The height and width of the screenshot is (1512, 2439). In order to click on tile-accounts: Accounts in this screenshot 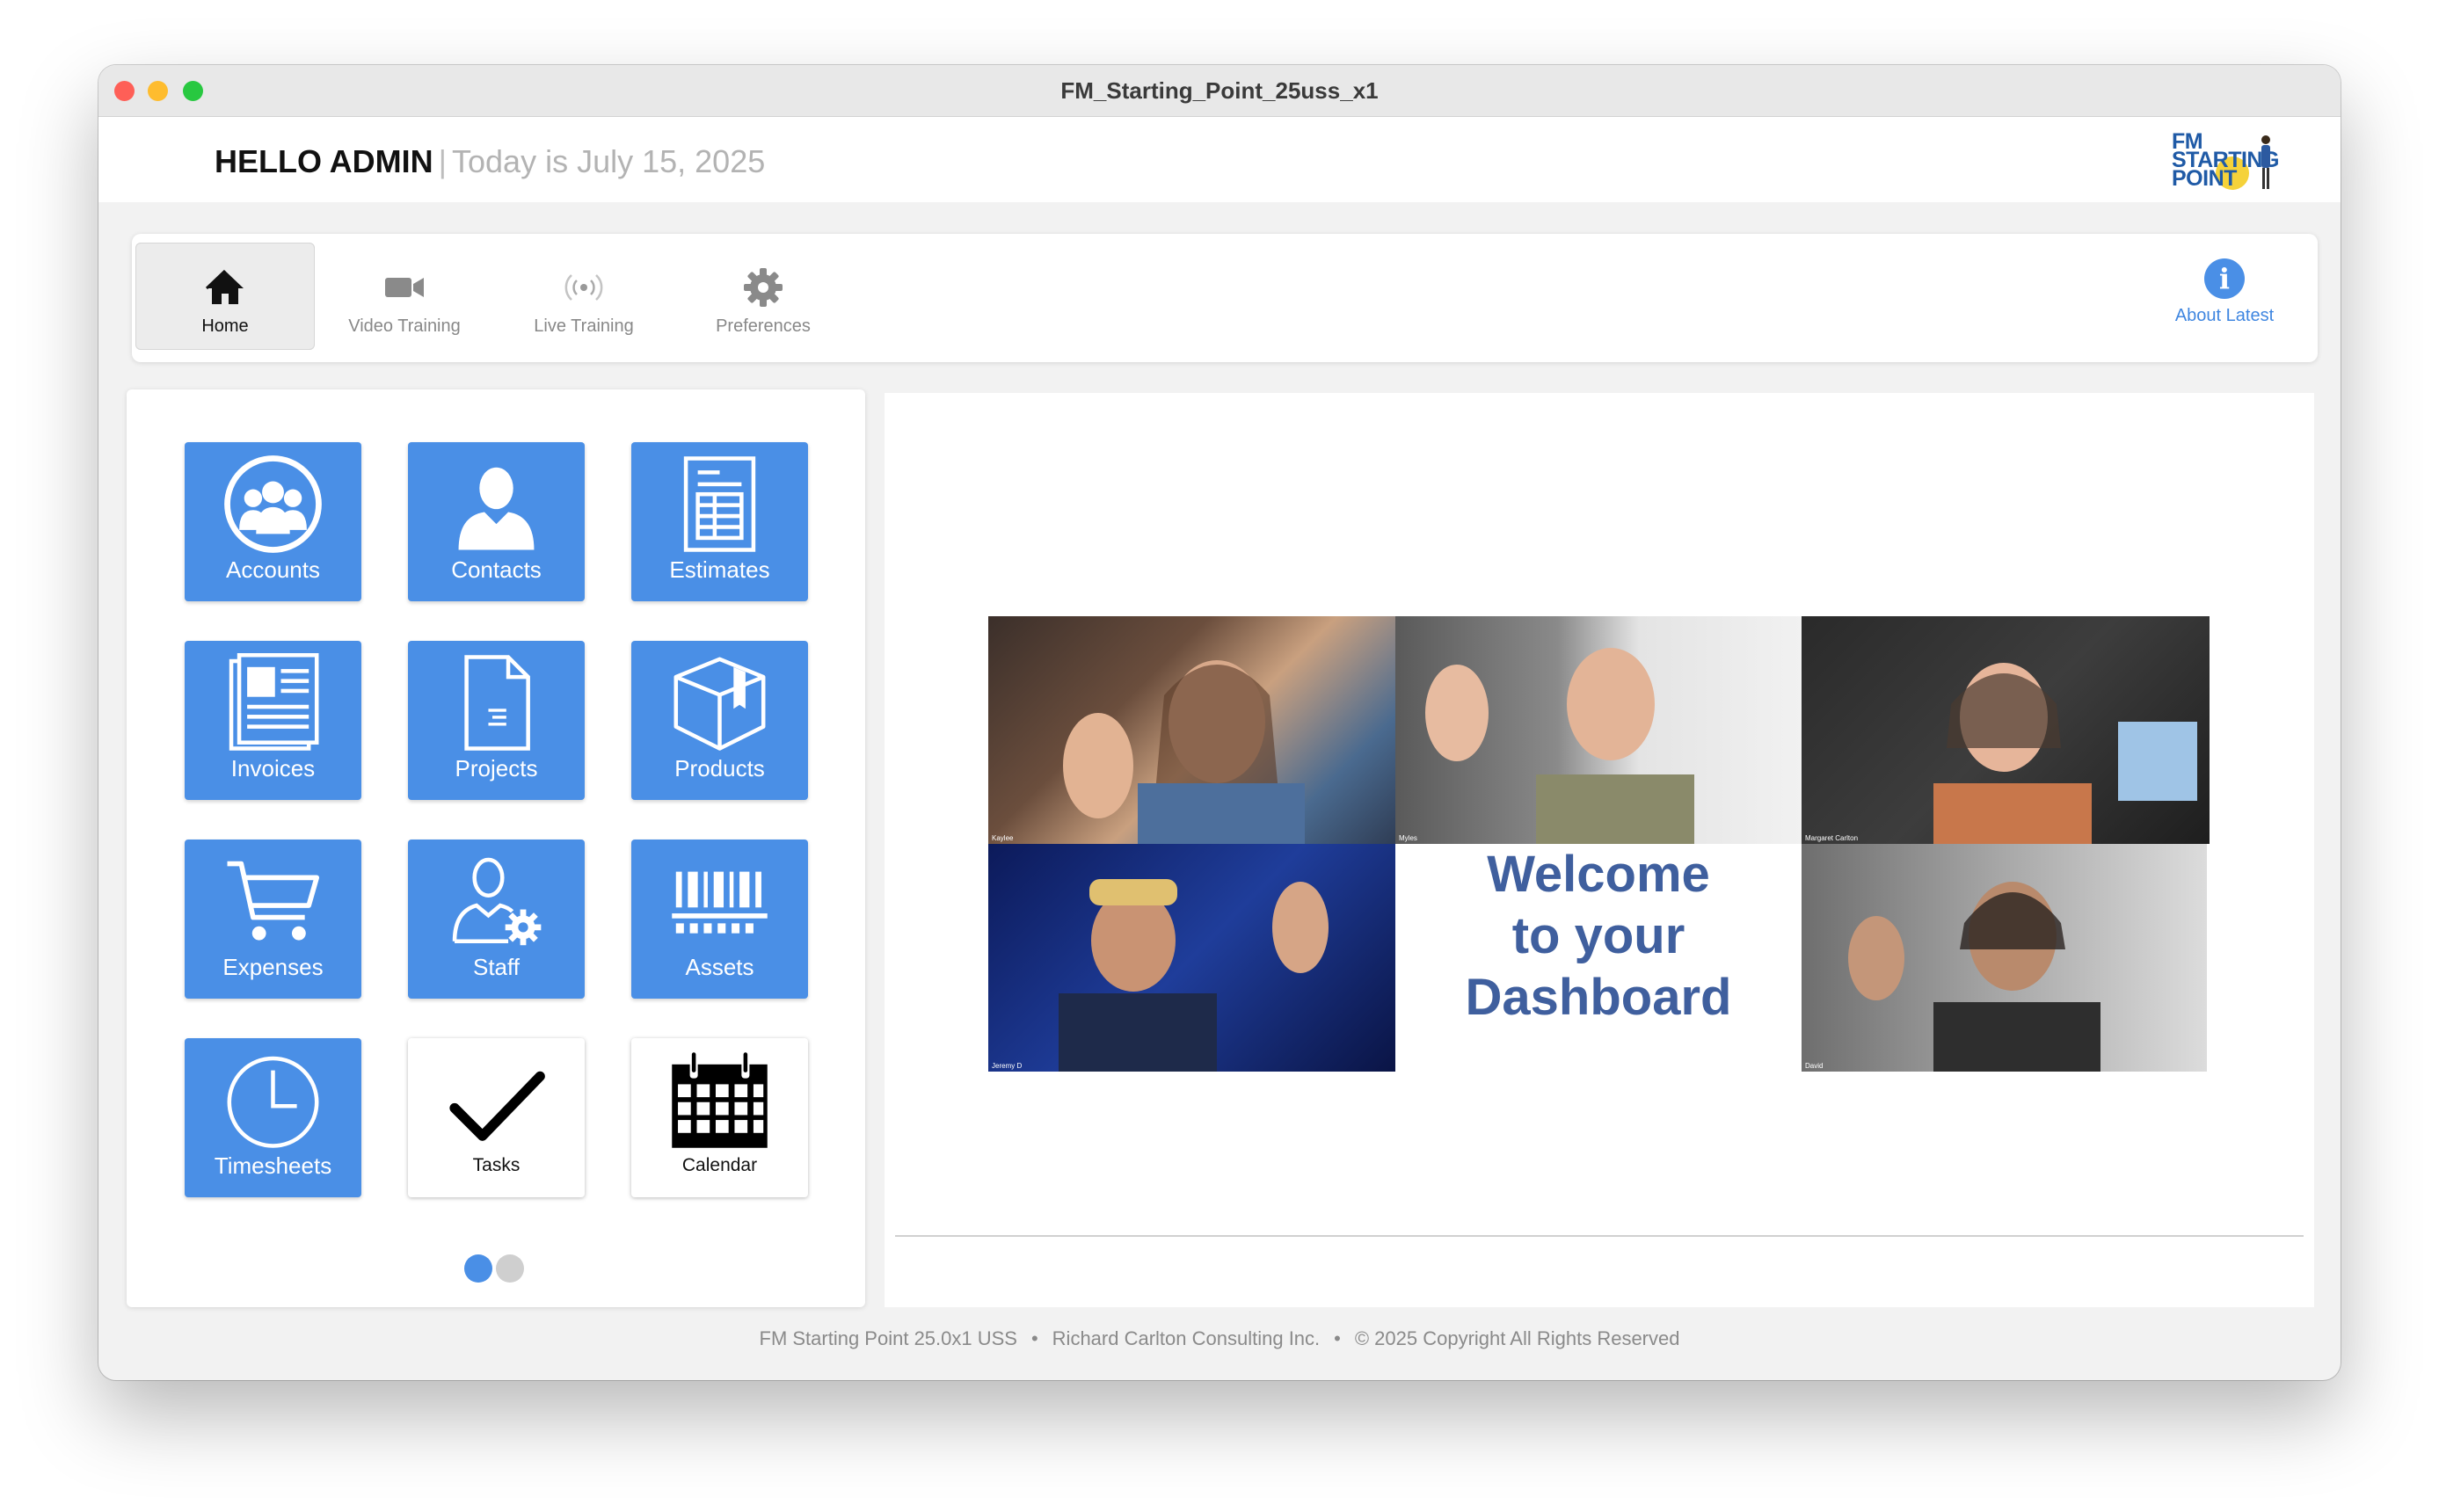, I will do `click(273, 521)`.